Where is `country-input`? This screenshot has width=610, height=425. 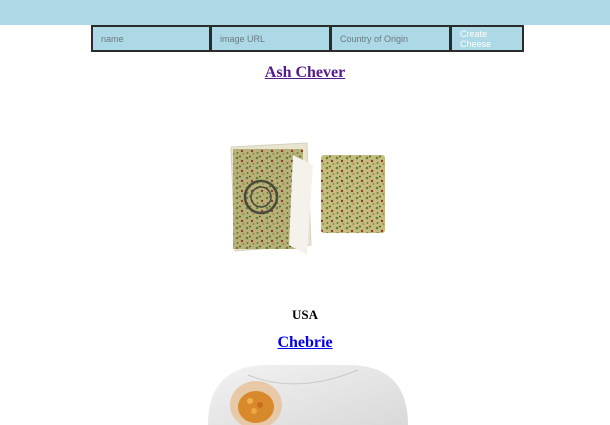 country-input is located at coordinates (391, 38).